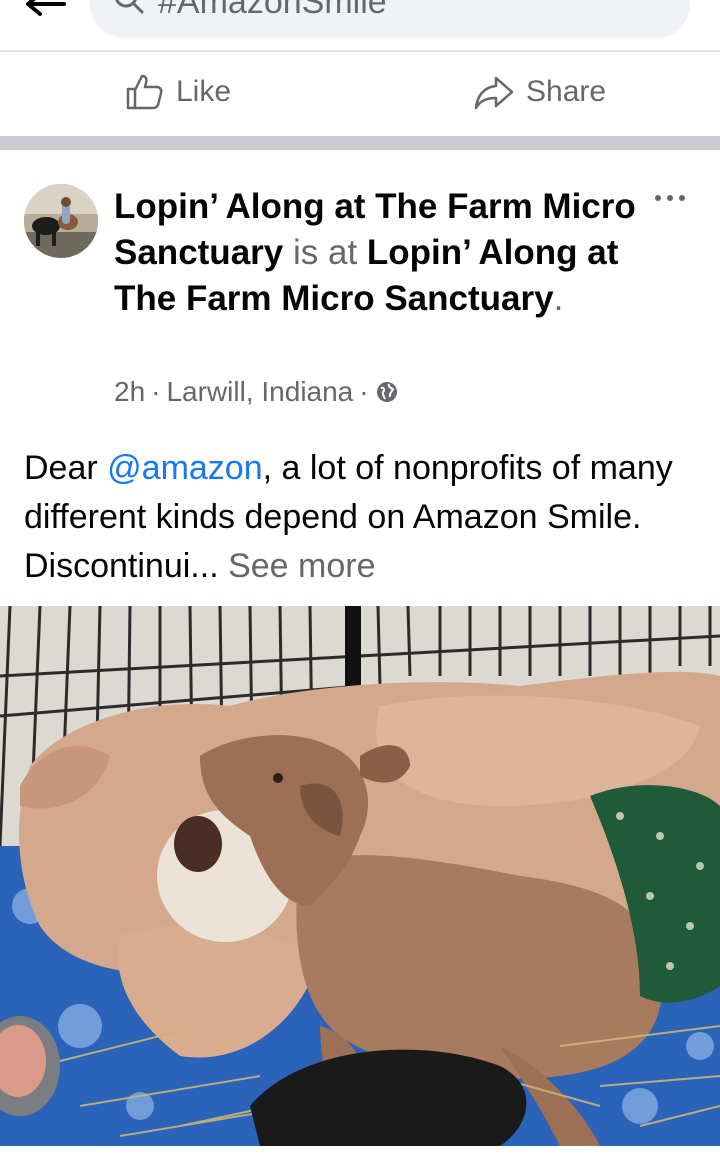 The width and height of the screenshot is (720, 1168). Describe the element at coordinates (259, 392) in the screenshot. I see `post-place: Larwill, Indiana` at that location.